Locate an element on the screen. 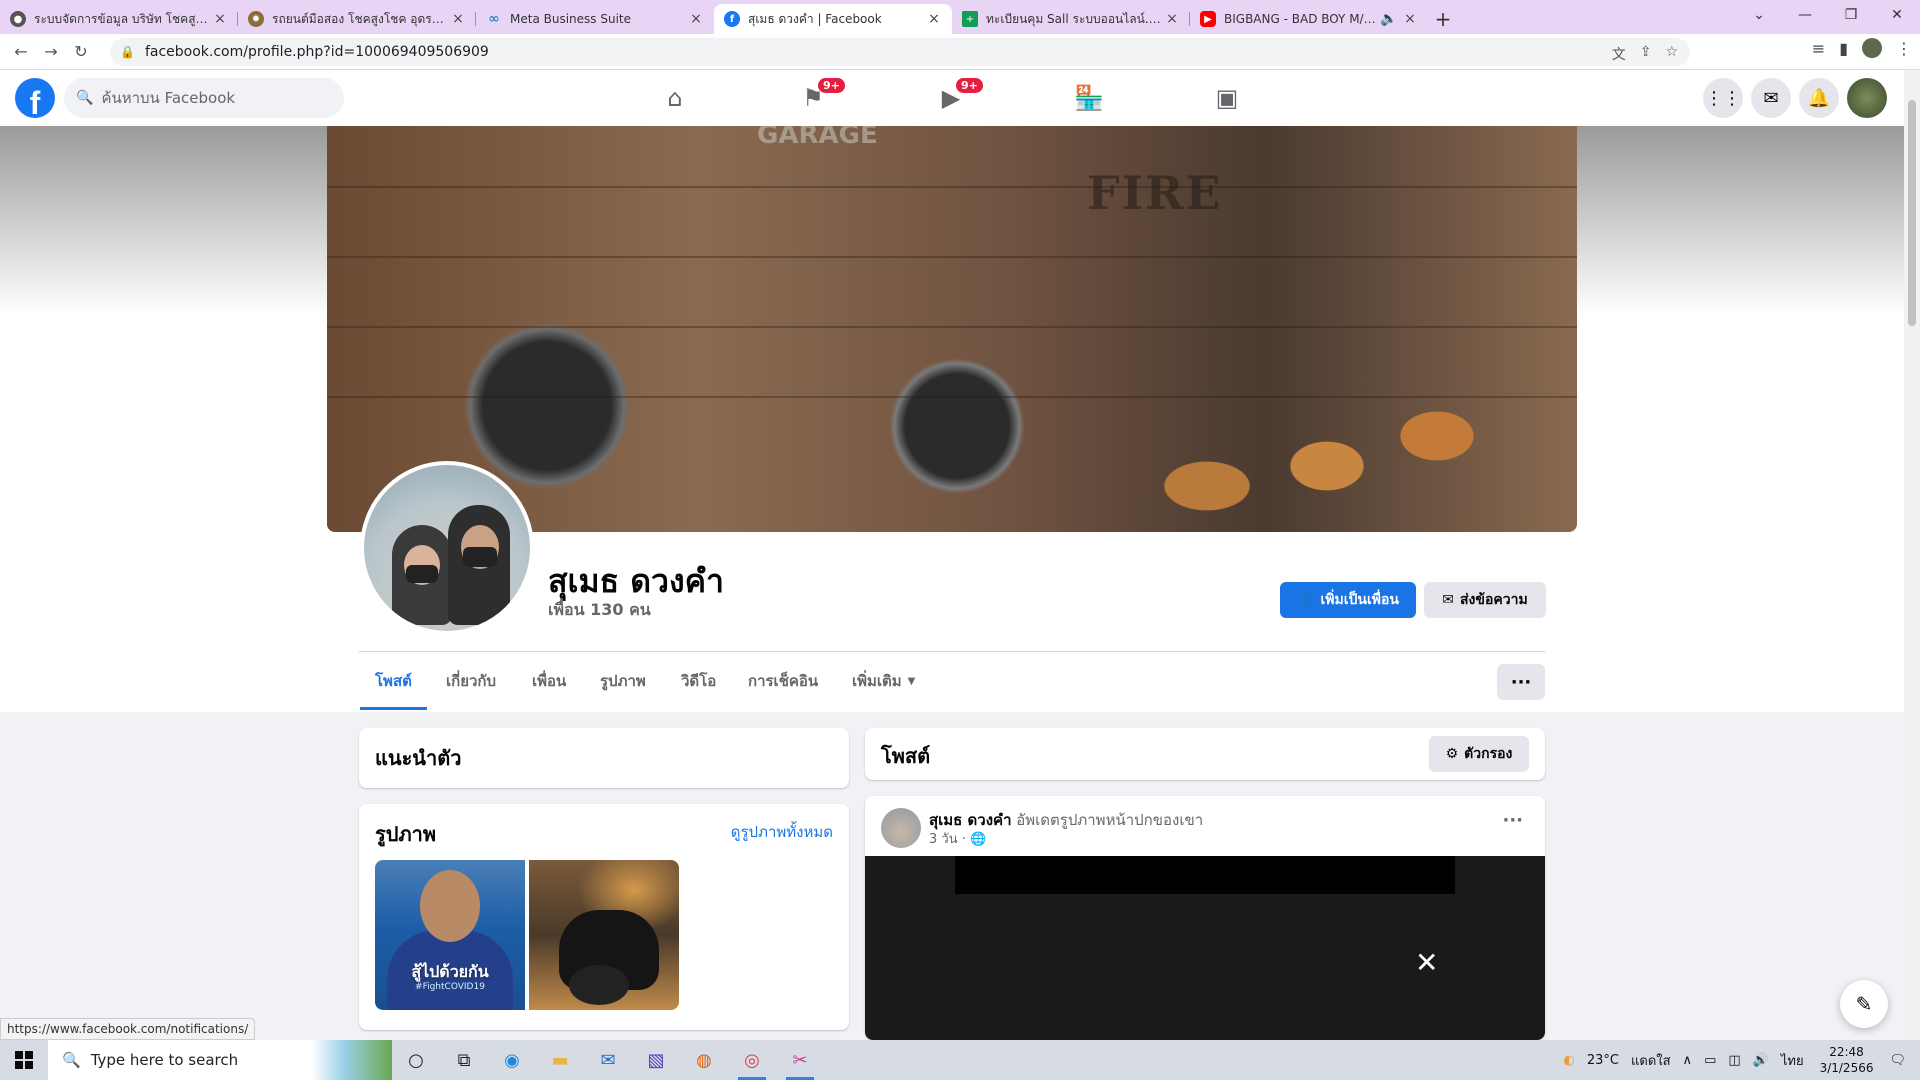  chrome-menu-icon: ⋮ is located at coordinates (1904, 48).